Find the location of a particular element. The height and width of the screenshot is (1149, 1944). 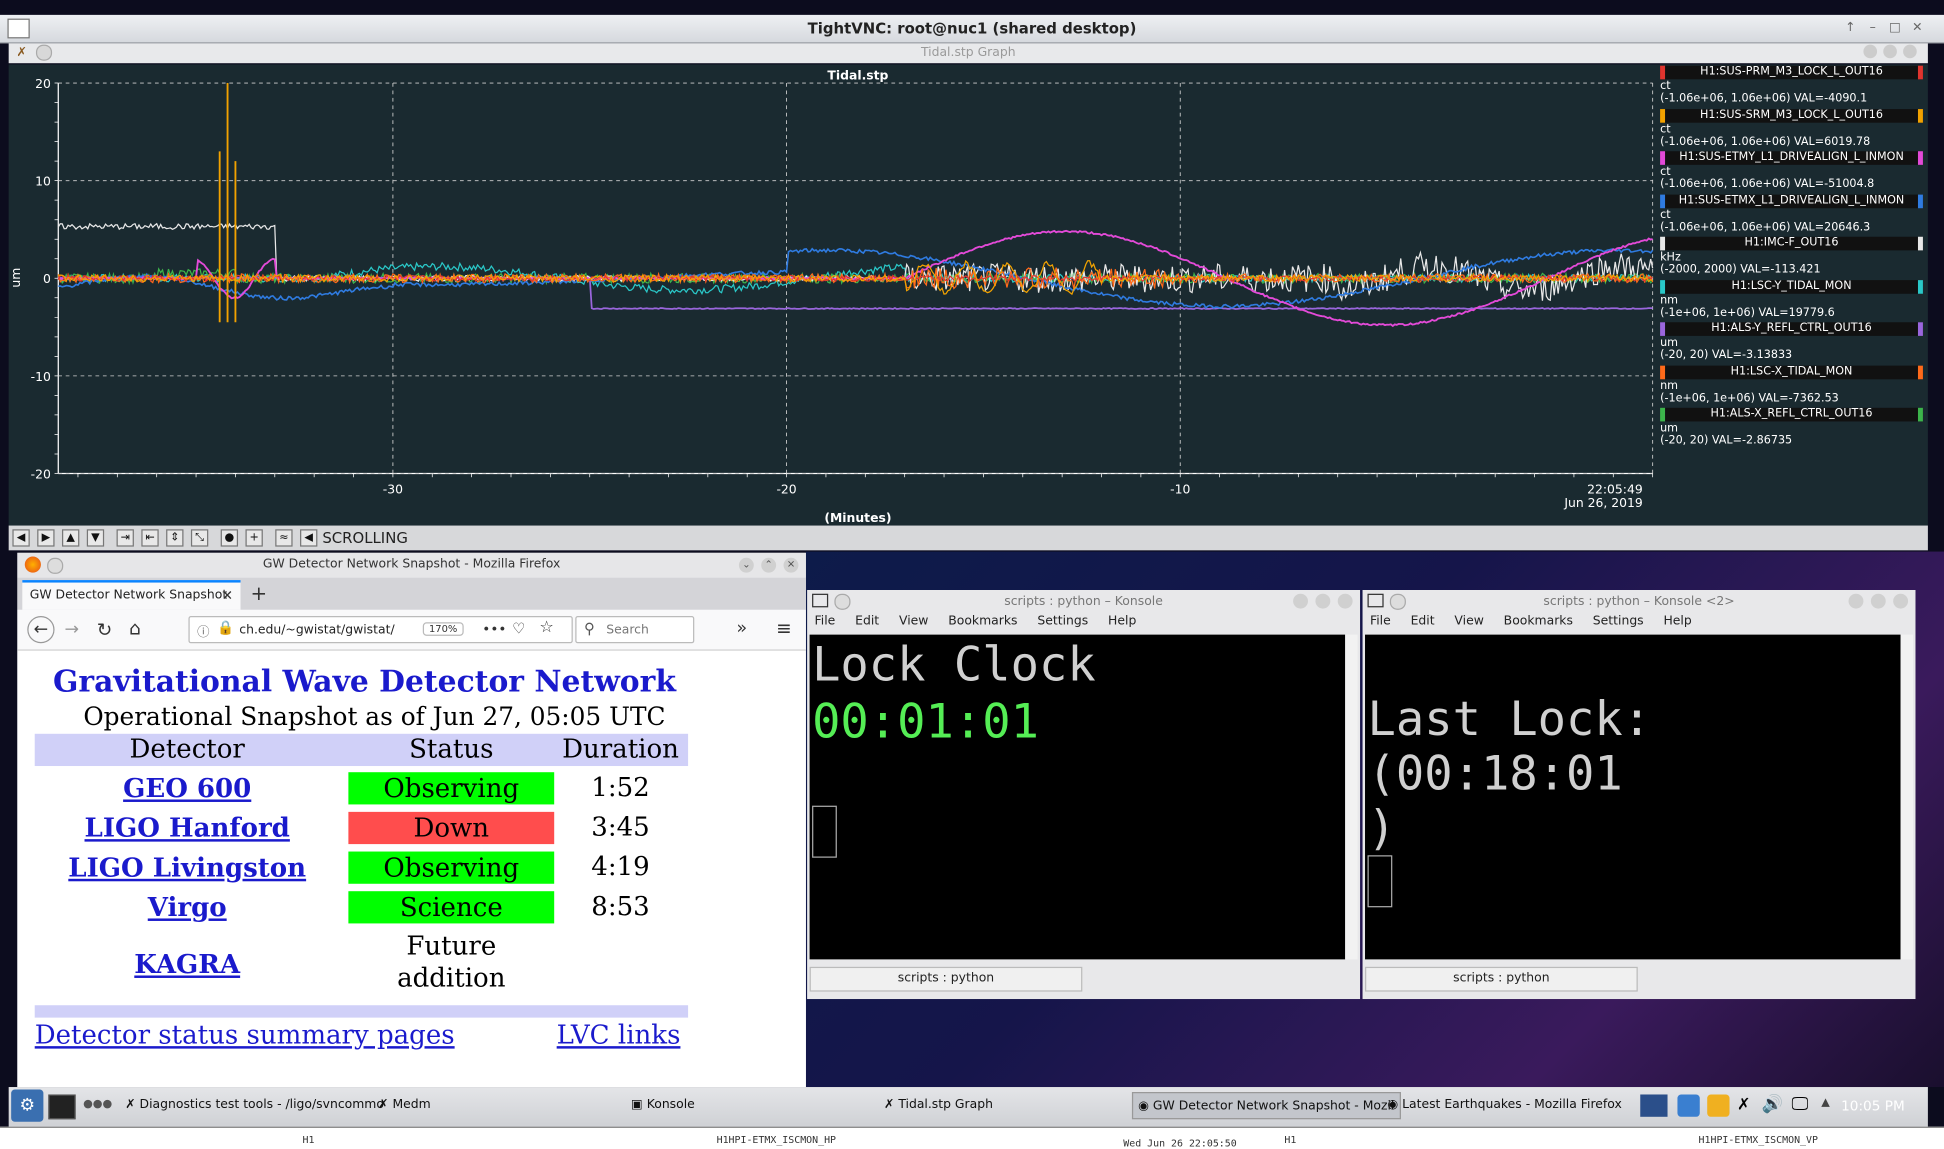

menu-icon: ≡ is located at coordinates (784, 628).